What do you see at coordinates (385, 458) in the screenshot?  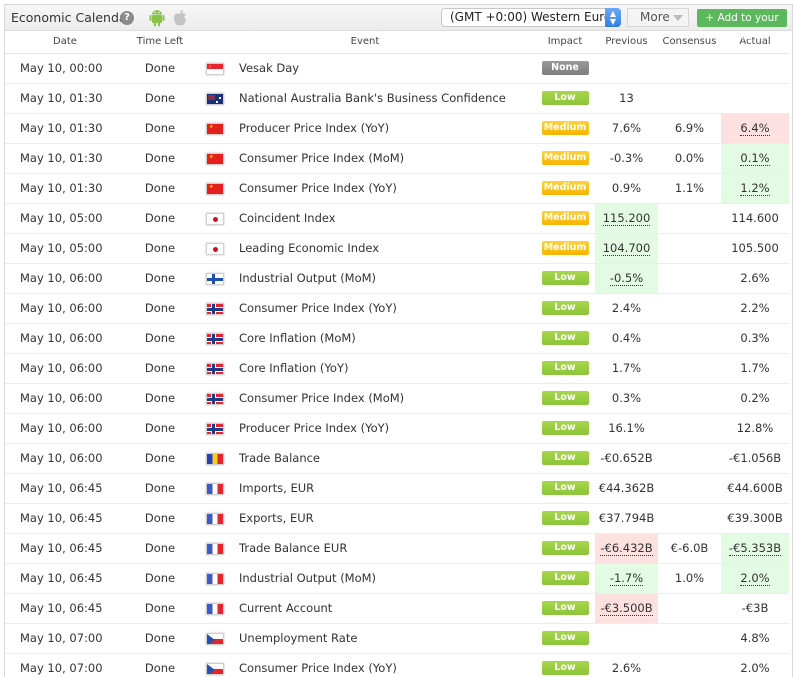 I see `event-cell: Trade Balance` at bounding box center [385, 458].